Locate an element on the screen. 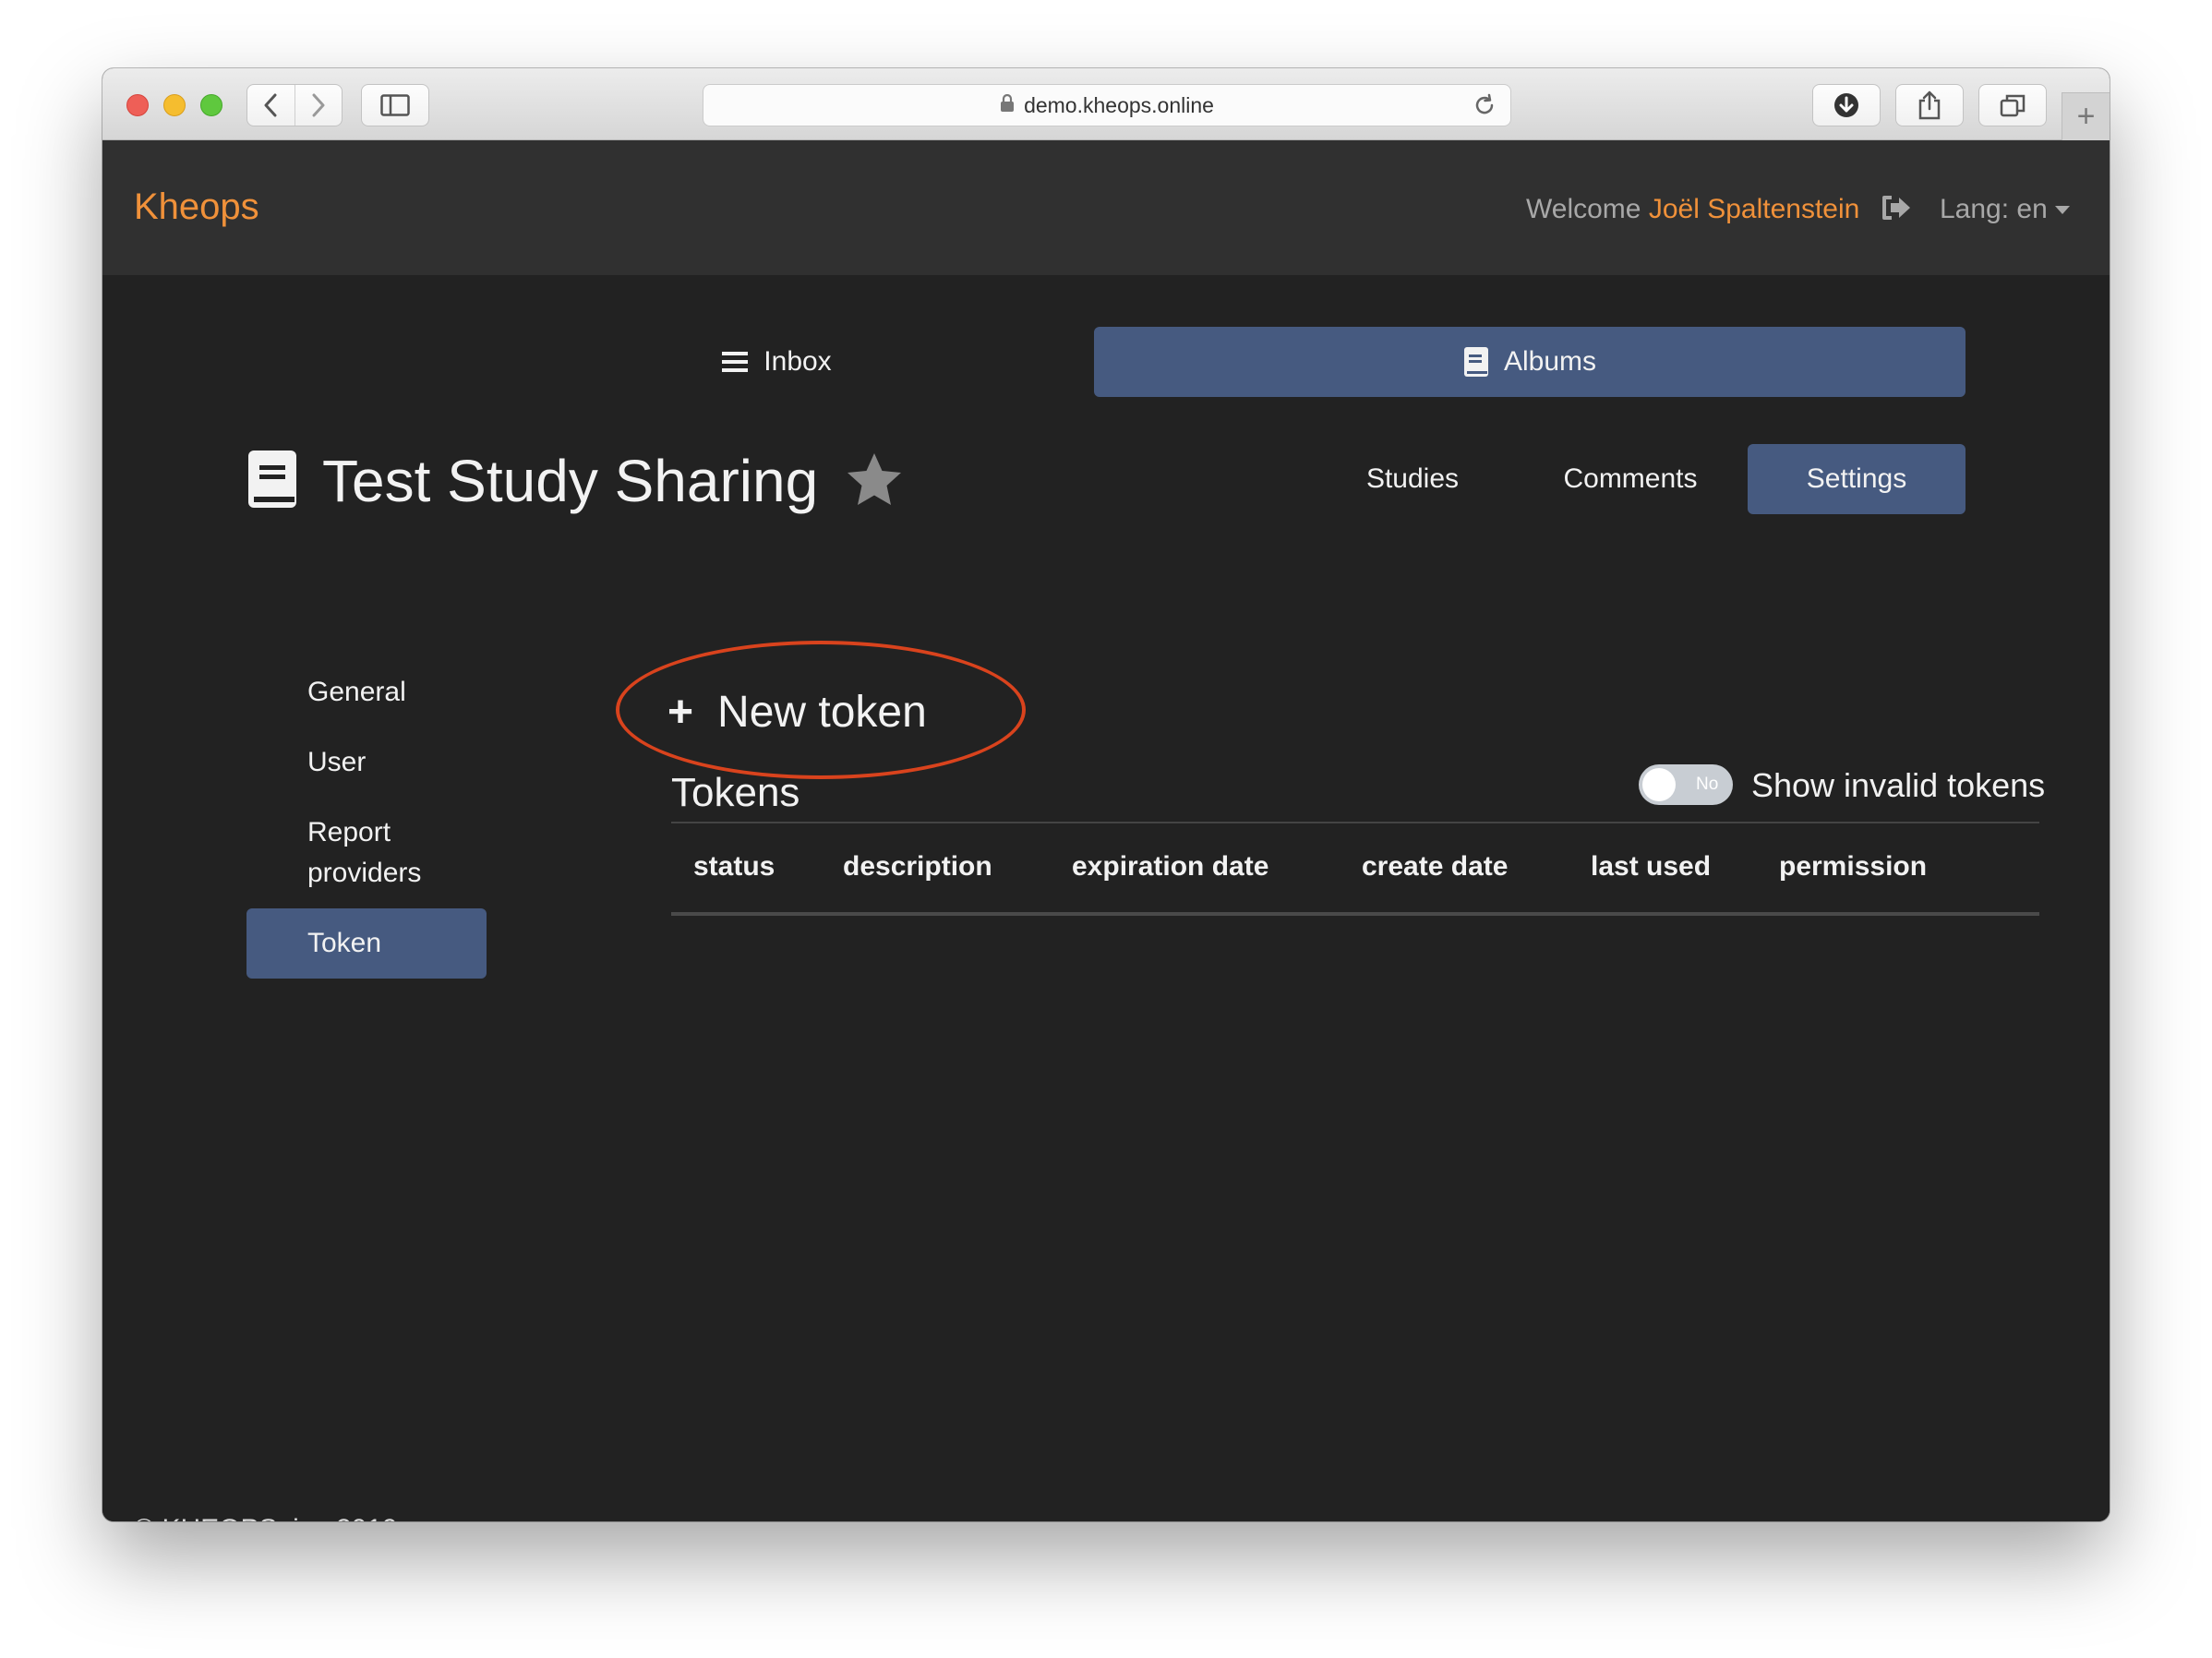  history-nav-group is located at coordinates (294, 105).